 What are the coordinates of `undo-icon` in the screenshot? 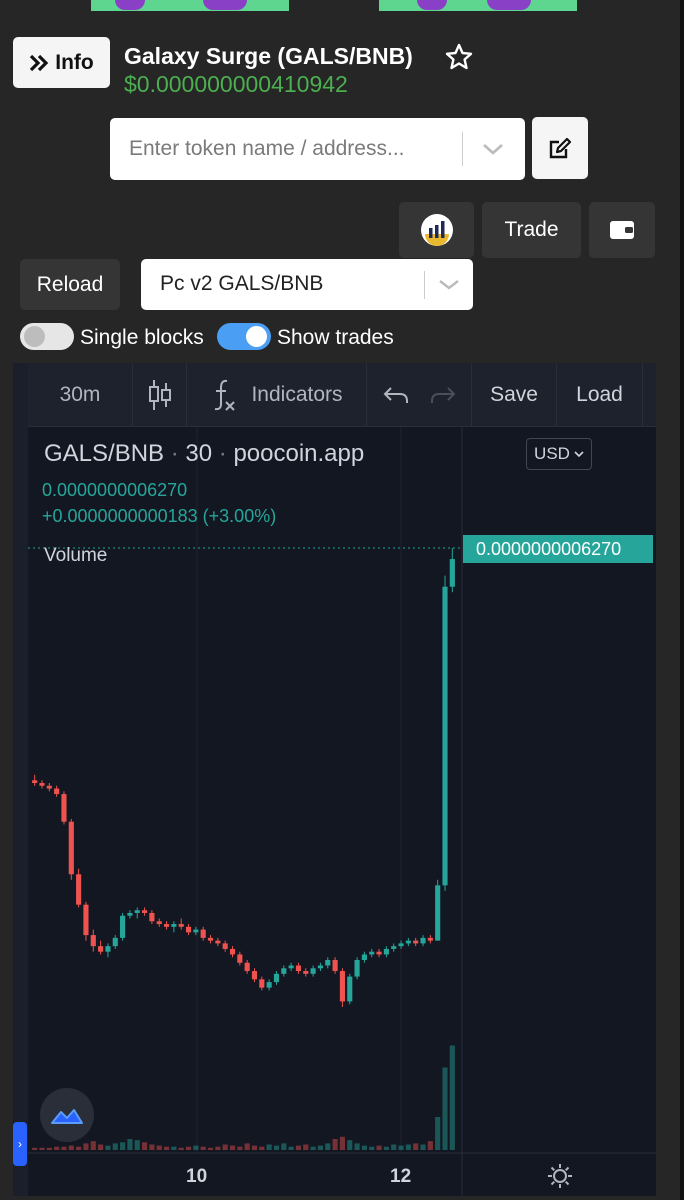 It's located at (395, 395).